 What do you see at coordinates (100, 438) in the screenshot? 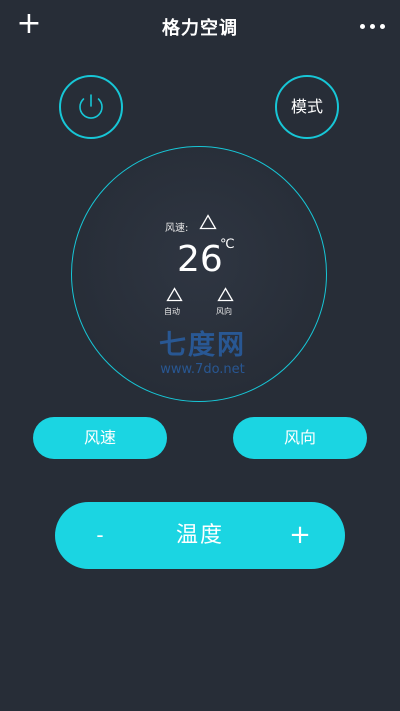
I see `wind-speed-button: 风速` at bounding box center [100, 438].